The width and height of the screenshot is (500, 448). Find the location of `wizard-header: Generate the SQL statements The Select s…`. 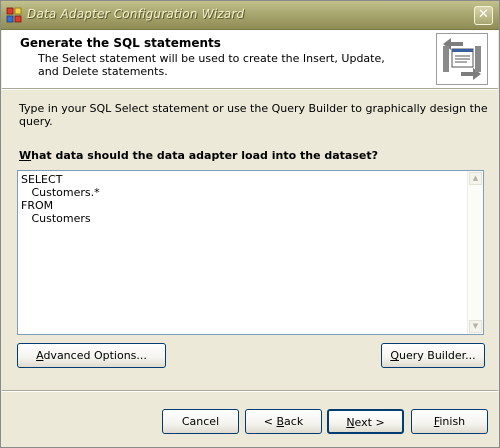

wizard-header: Generate the SQL statements The Select s… is located at coordinates (250, 59).